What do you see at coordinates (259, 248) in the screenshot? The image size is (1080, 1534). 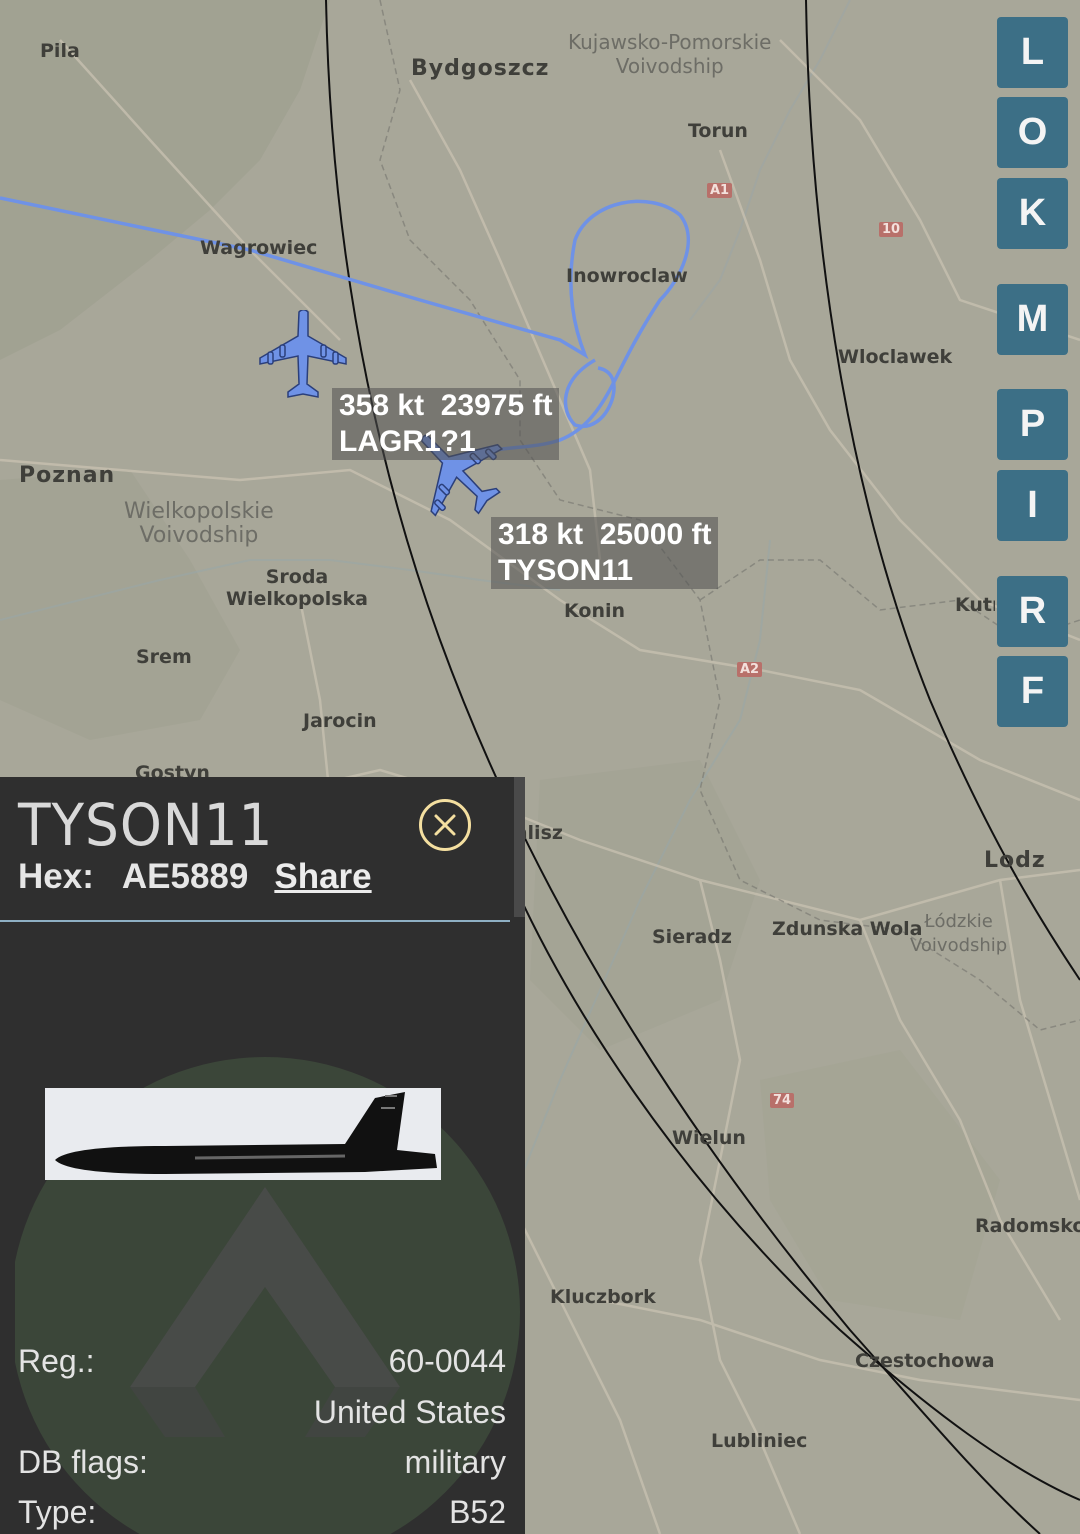 I see `place-wagrowiec: Wagrowiec` at bounding box center [259, 248].